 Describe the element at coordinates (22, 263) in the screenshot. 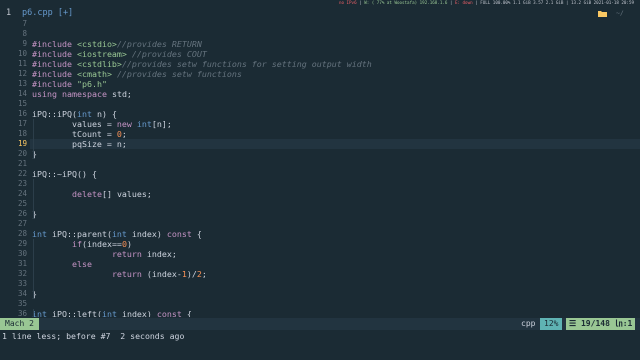

I see `line-number: 31` at that location.